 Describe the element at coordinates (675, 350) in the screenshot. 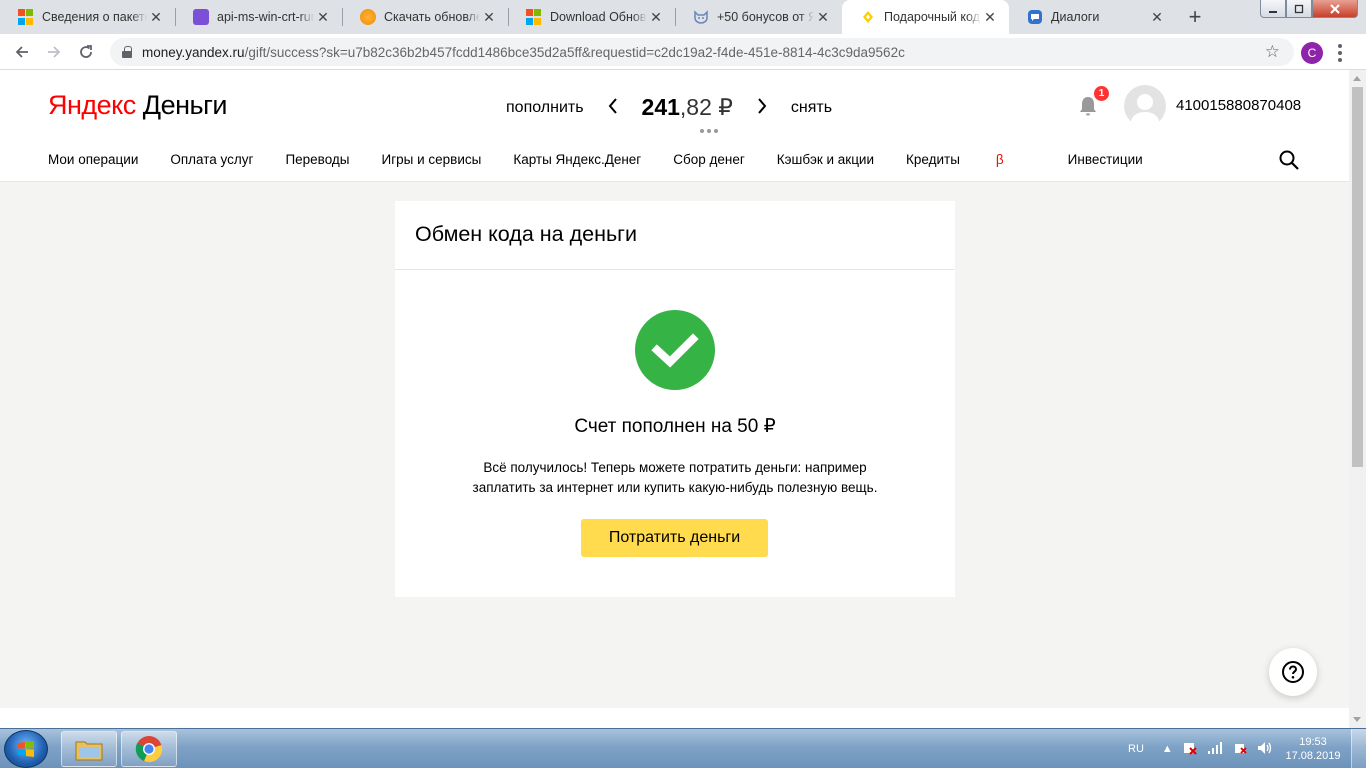

I see `success-check-icon` at that location.